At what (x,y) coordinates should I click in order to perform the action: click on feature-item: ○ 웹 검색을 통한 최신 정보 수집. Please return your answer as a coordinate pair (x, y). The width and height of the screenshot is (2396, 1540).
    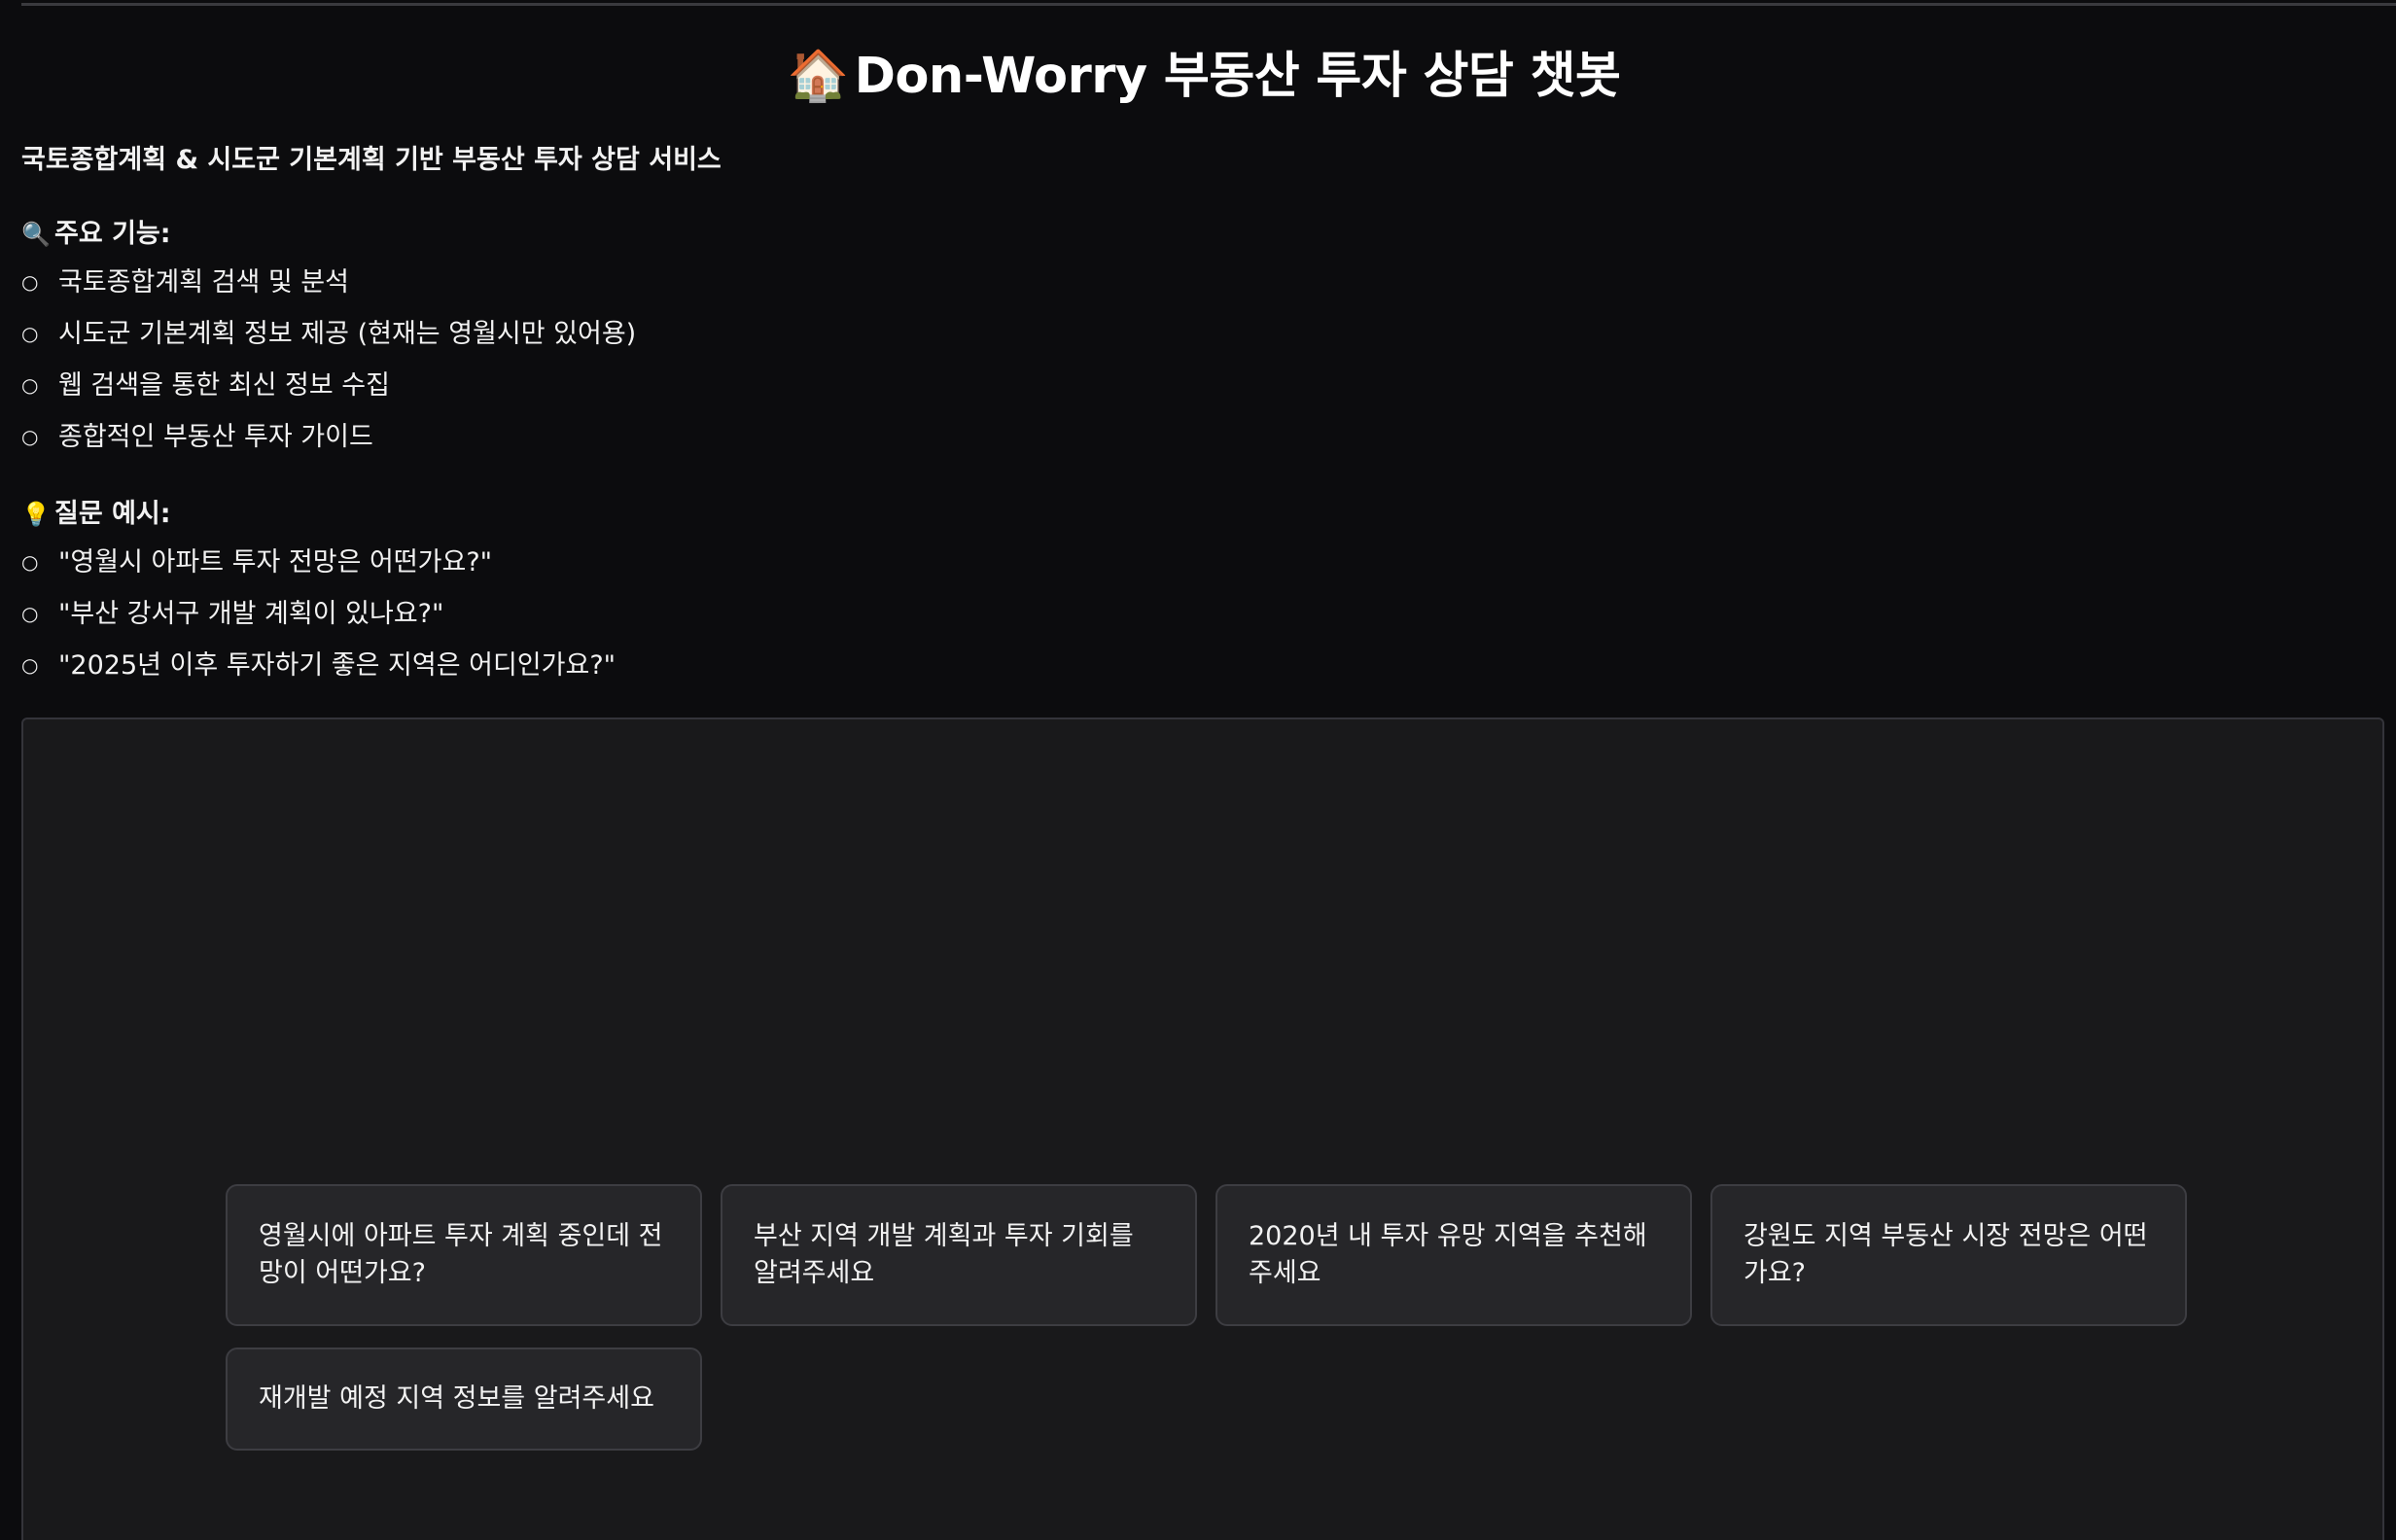
    Looking at the image, I should click on (328, 385).